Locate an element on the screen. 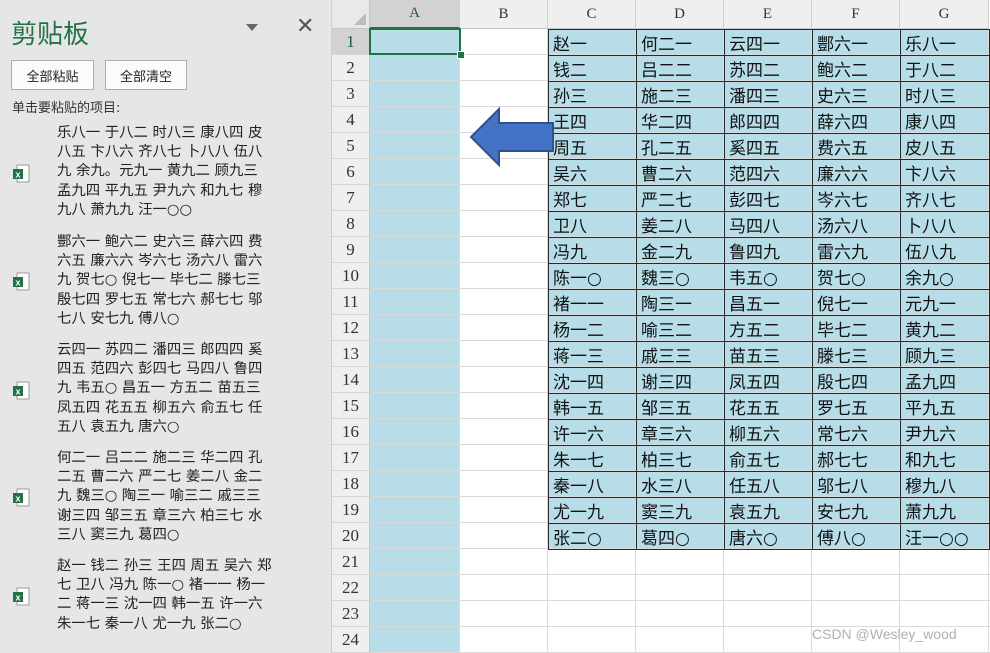 Image resolution: width=990 pixels, height=653 pixels. table-cell: 水三八 is located at coordinates (680, 484).